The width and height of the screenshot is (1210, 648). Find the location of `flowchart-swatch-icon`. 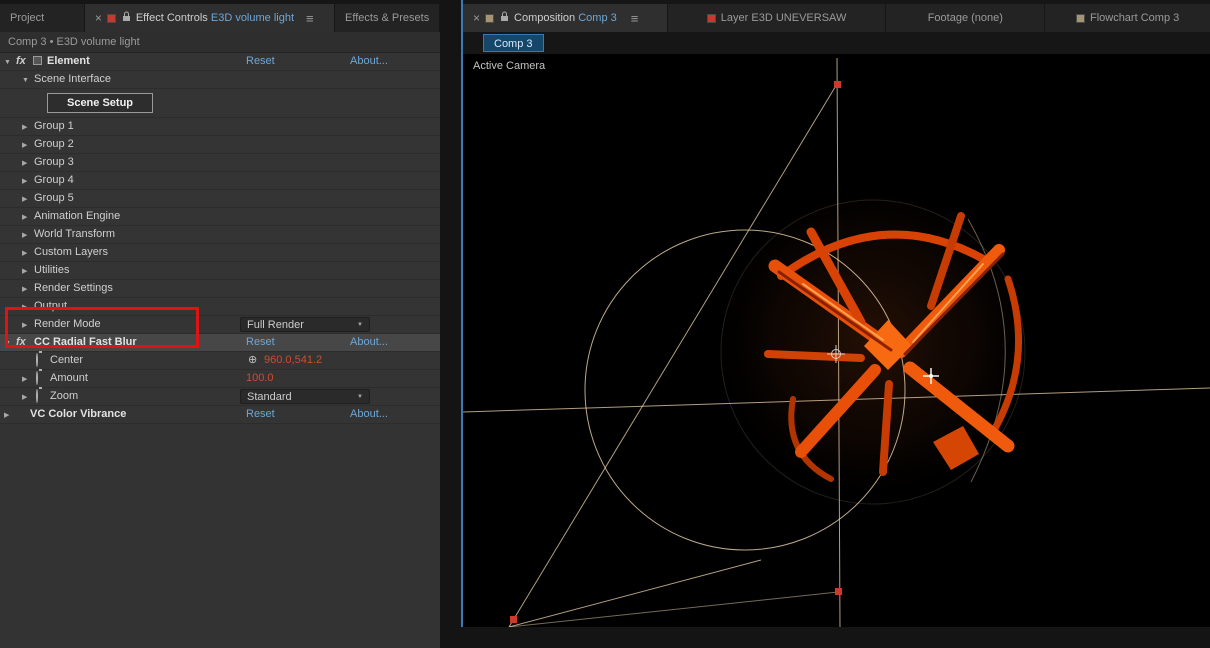

flowchart-swatch-icon is located at coordinates (1080, 18).